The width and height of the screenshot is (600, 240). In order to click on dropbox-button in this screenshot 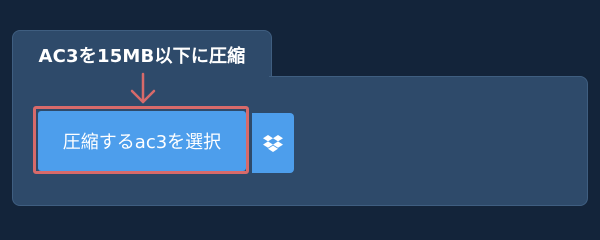, I will do `click(273, 143)`.